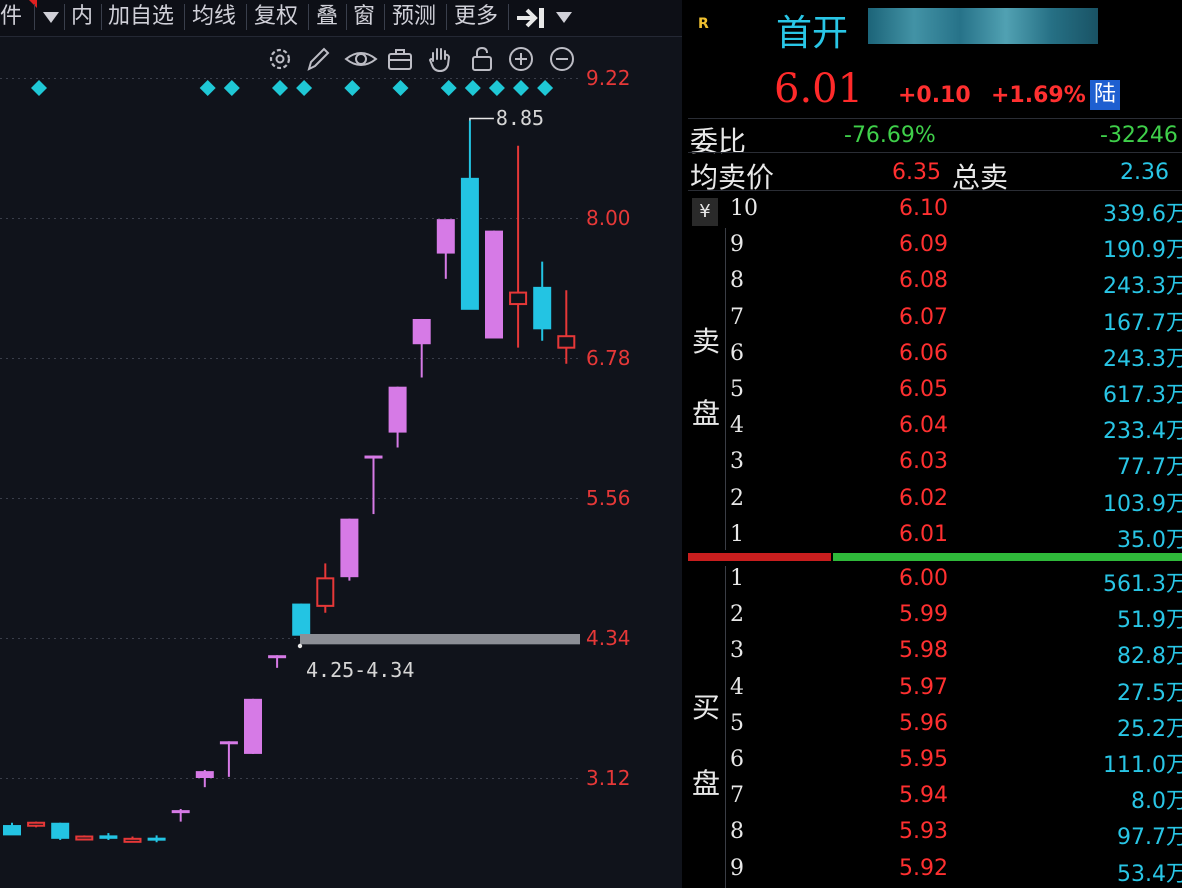  What do you see at coordinates (737, 615) in the screenshot?
I see `buy-level: 2` at bounding box center [737, 615].